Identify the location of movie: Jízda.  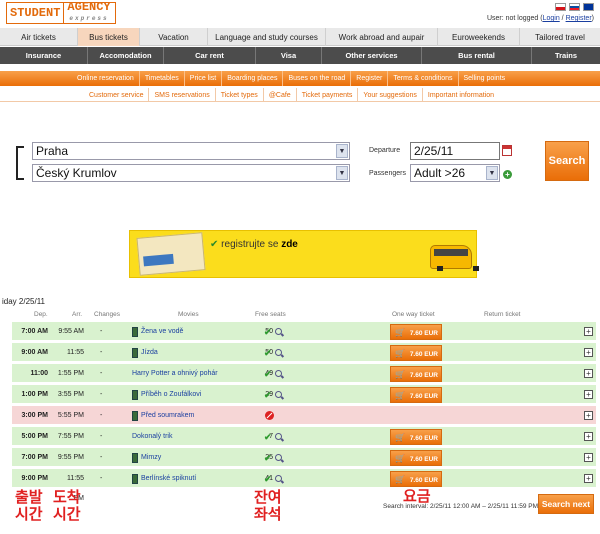
(145, 353).